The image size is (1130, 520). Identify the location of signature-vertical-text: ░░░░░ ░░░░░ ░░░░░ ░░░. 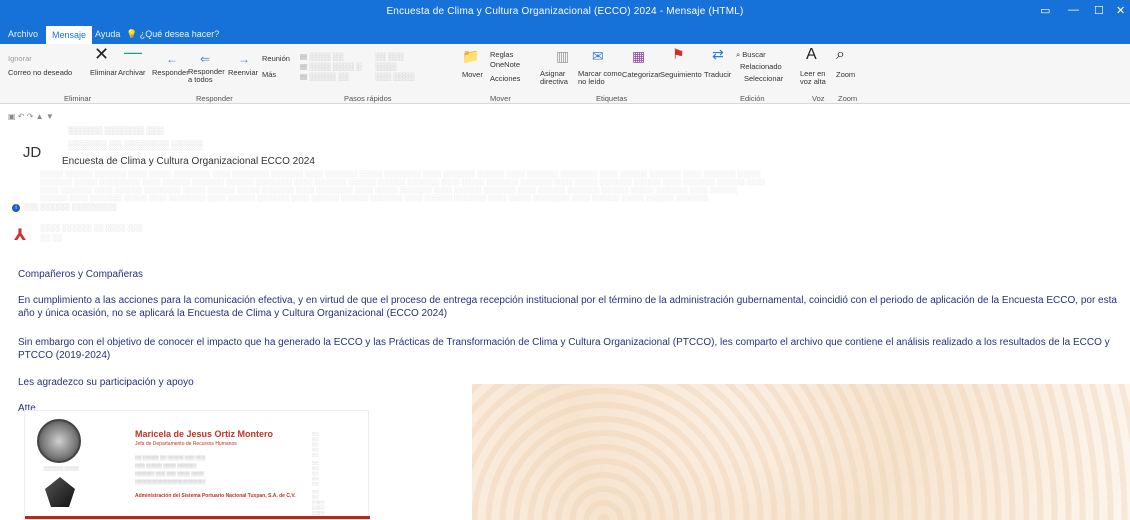
(319, 472).